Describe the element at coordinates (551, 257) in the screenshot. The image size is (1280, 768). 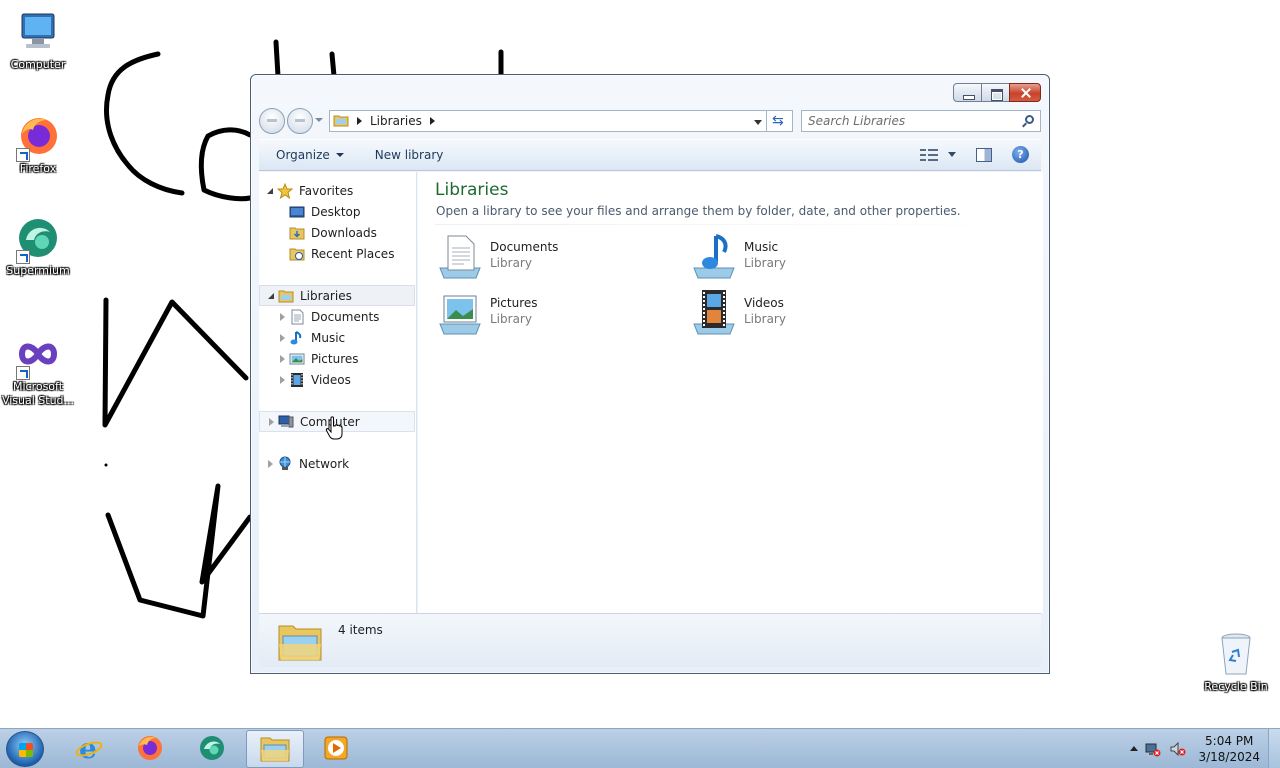
I see `library-item-documents: Documents Library` at that location.